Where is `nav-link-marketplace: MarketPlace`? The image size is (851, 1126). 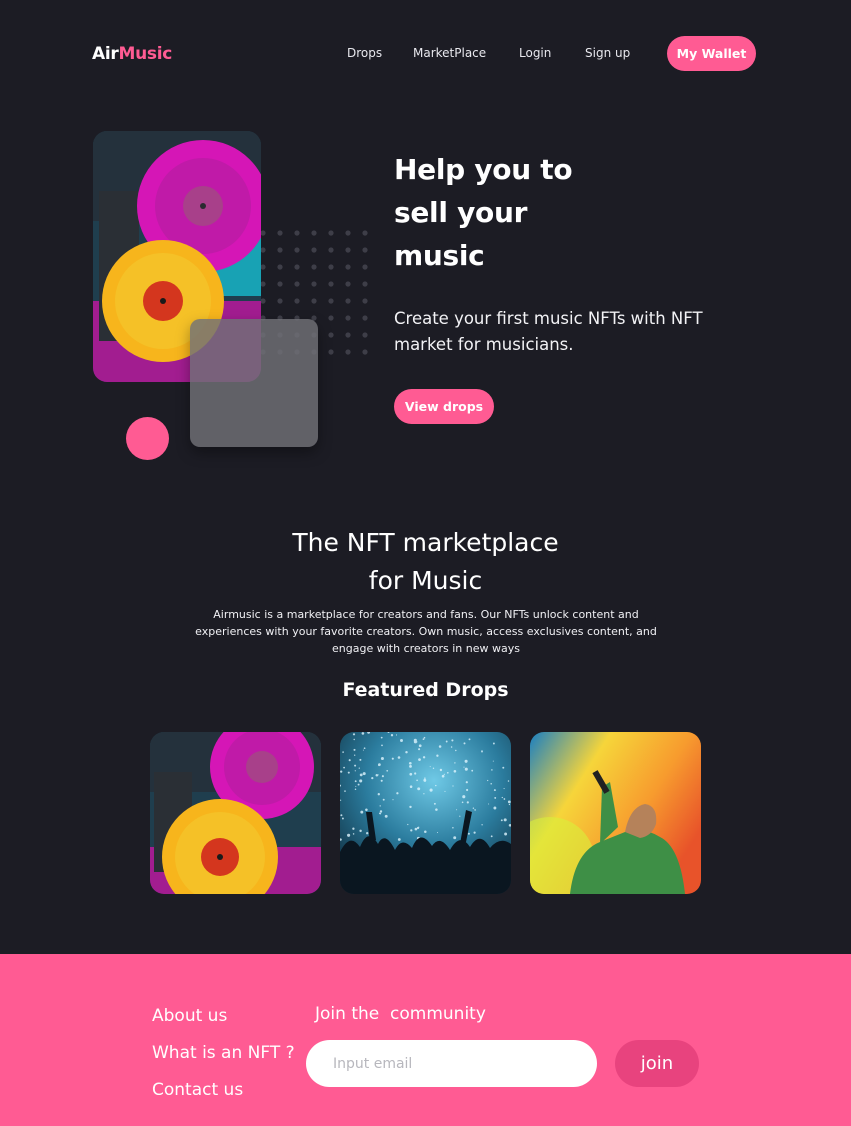 nav-link-marketplace: MarketPlace is located at coordinates (449, 53).